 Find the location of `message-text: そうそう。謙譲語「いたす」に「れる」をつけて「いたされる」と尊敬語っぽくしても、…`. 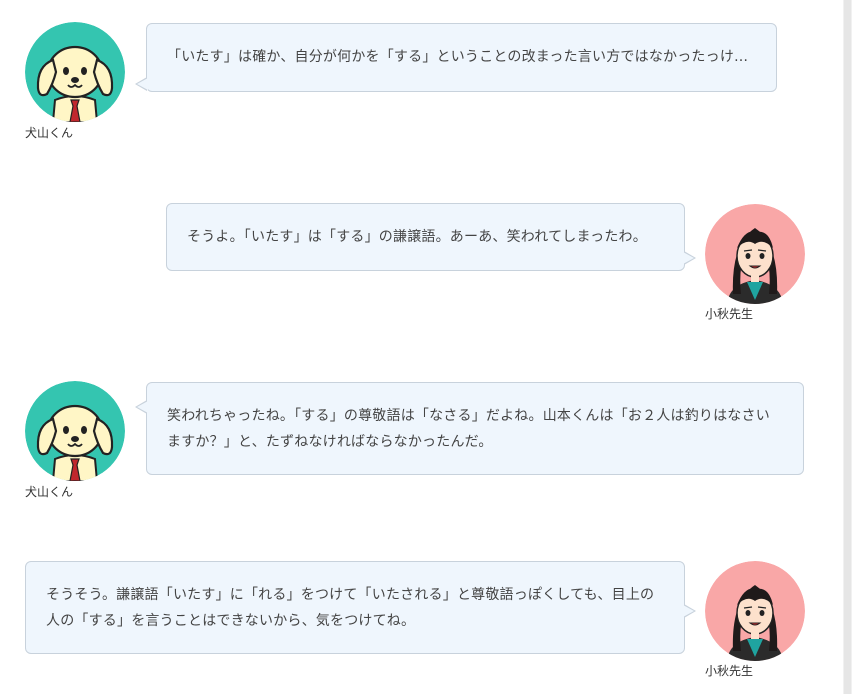

message-text: そうそう。謙譲語「いたす」に「れる」をつけて「いたされる」と尊敬語っぽくしても、… is located at coordinates (350, 608).